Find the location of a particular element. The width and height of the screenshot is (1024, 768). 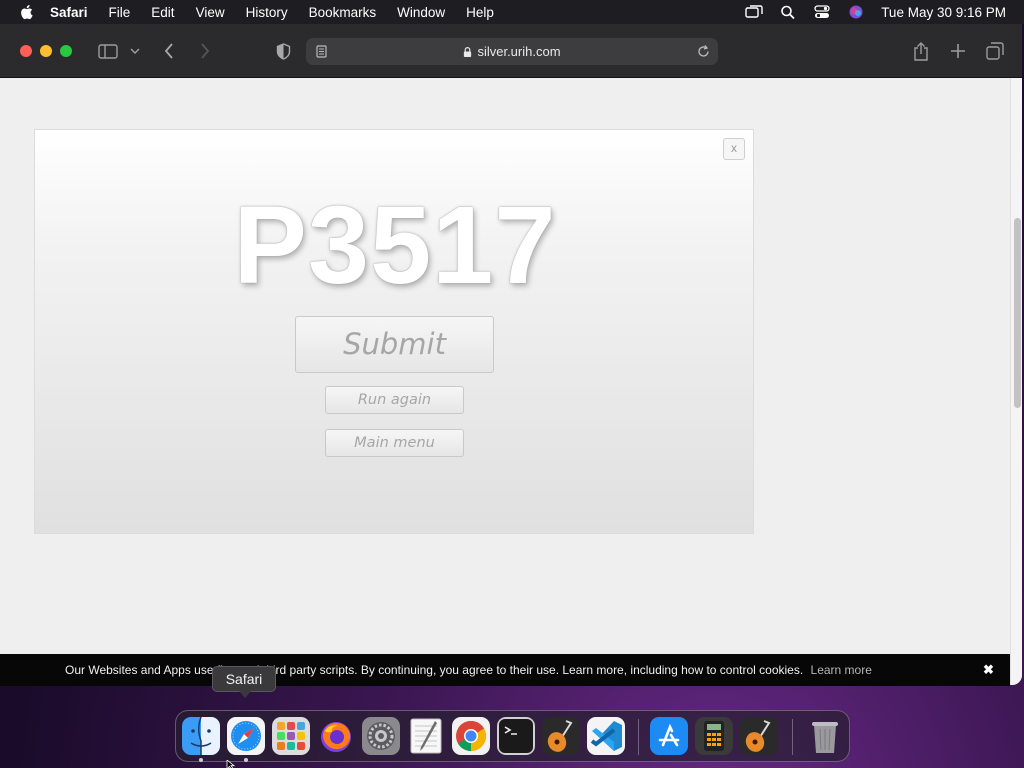

address-bar: silver.urih.com is located at coordinates (512, 51).